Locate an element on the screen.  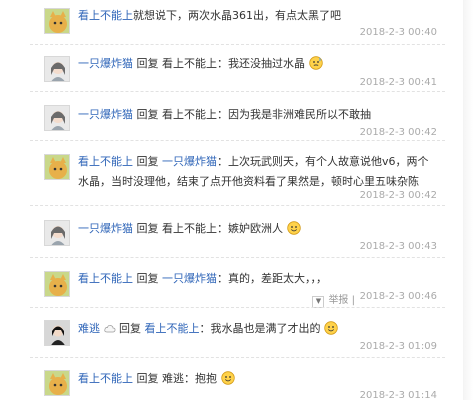
reply-target: 难逃 is located at coordinates (173, 378).